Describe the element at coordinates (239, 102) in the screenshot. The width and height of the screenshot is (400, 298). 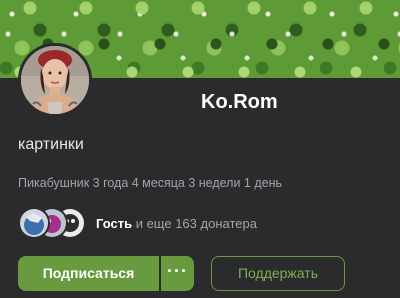
I see `profile-username: Ko.Rom` at that location.